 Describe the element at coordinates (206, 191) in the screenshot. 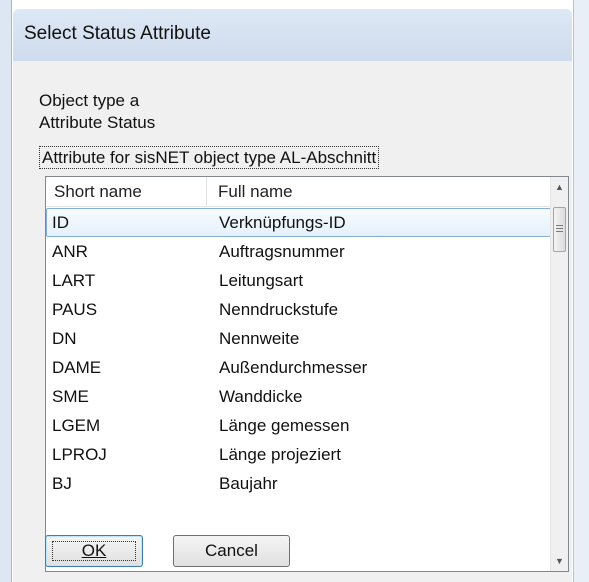

I see `column-divider` at that location.